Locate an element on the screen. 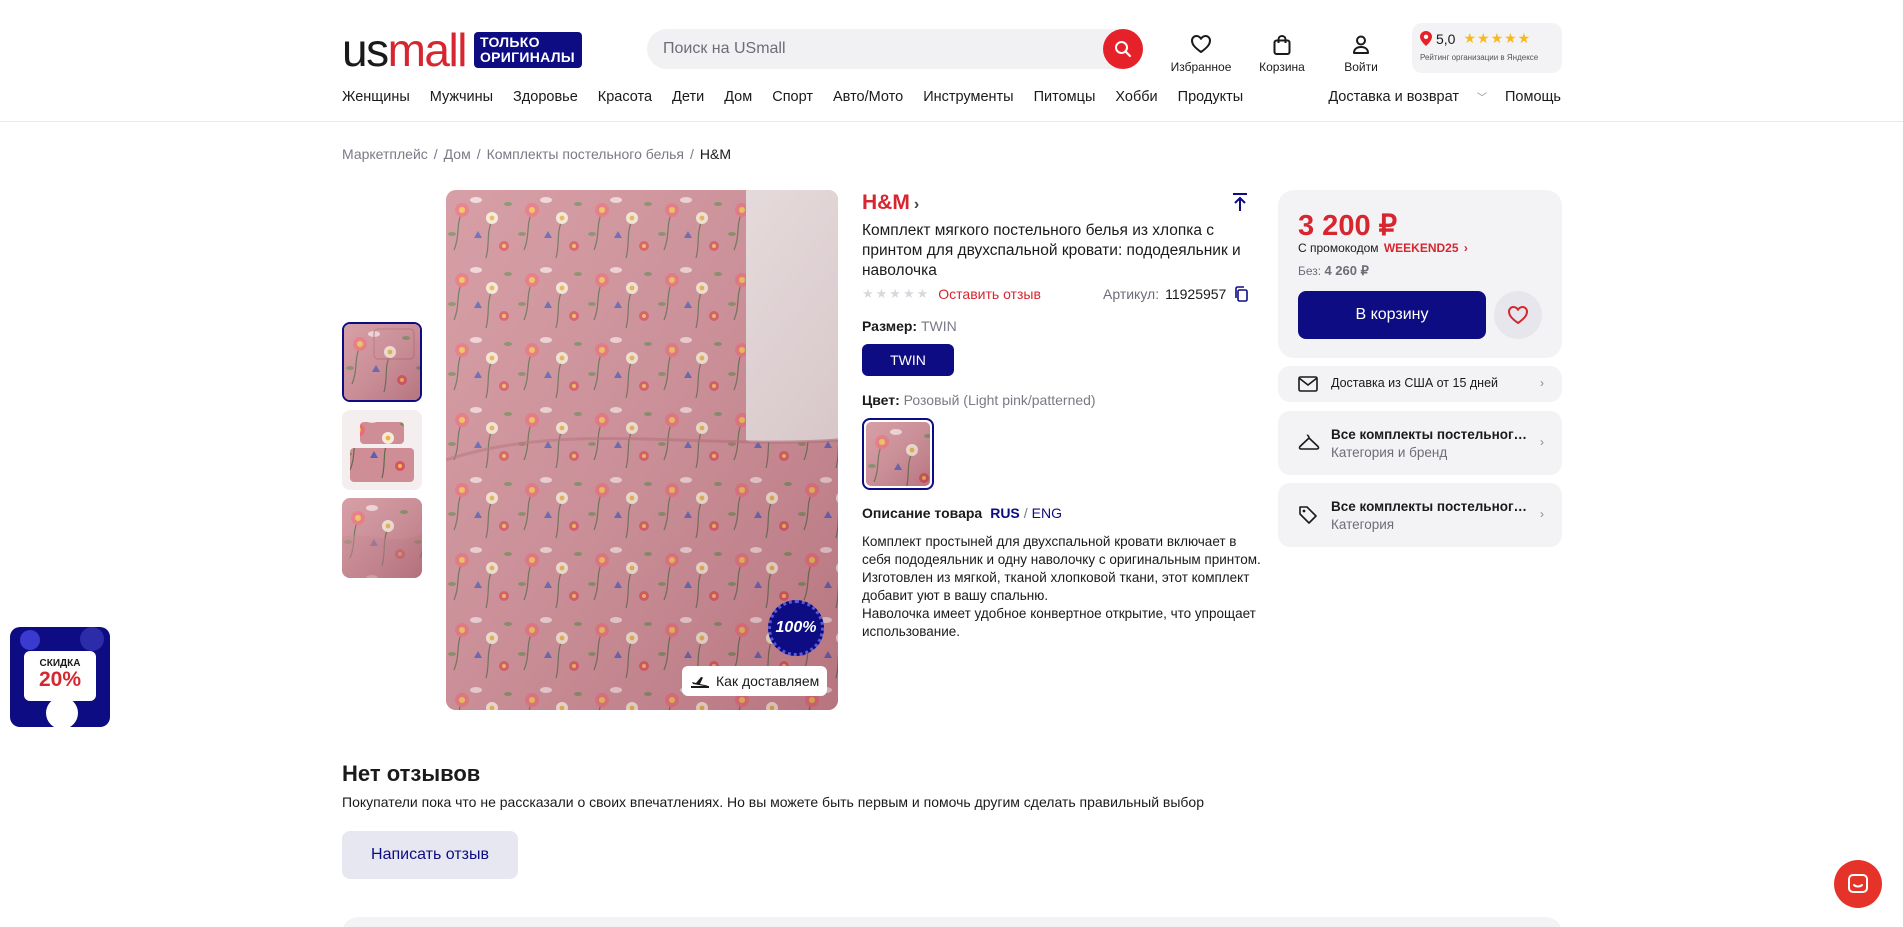  help-link: Помощь is located at coordinates (1533, 97).